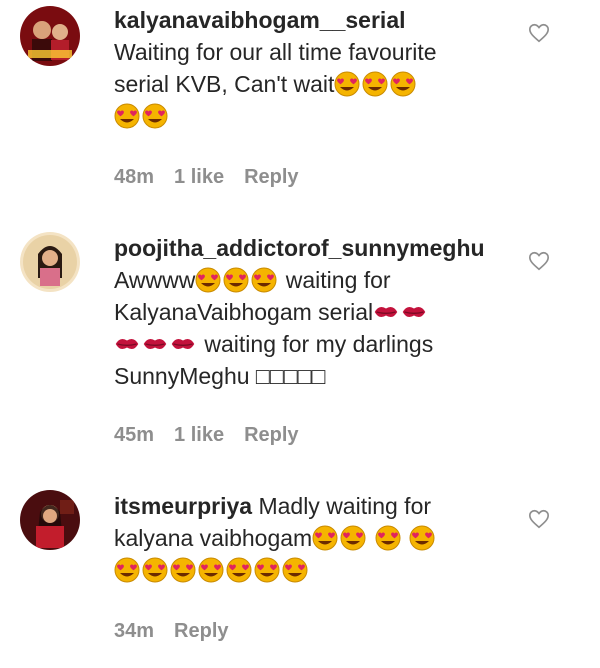  I want to click on comment-line: Madly waiting for, so click(345, 506).